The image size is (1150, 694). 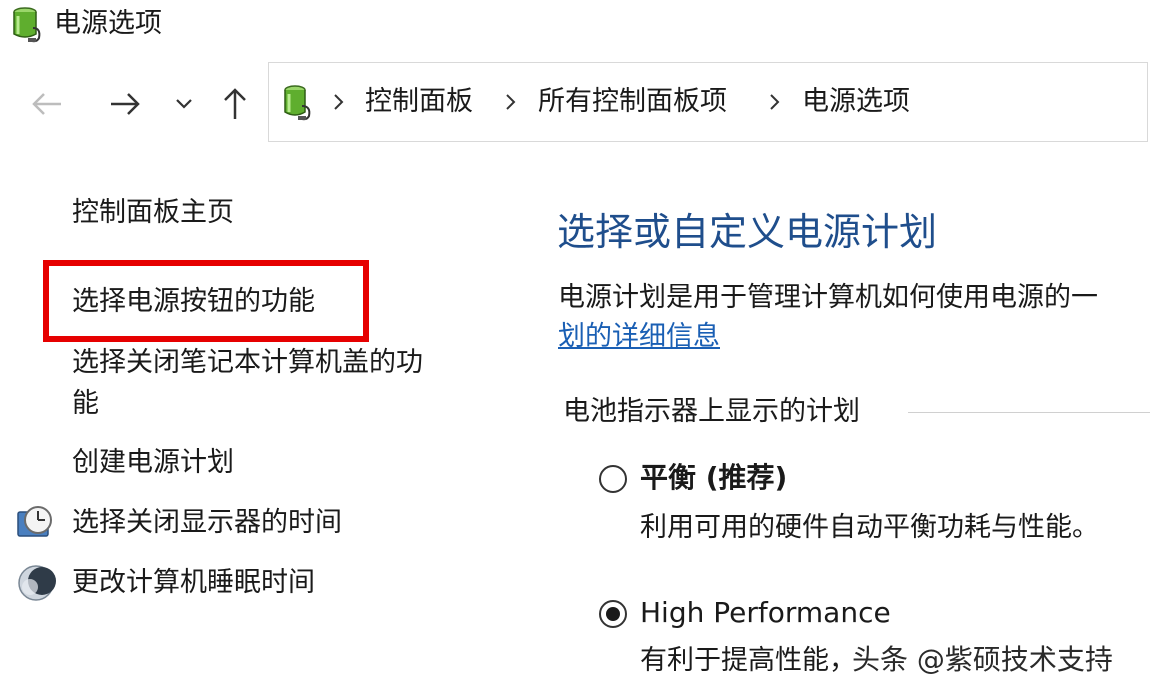 I want to click on breadcrumb-all-control-panel-items: 所有控制面板项, so click(x=632, y=102).